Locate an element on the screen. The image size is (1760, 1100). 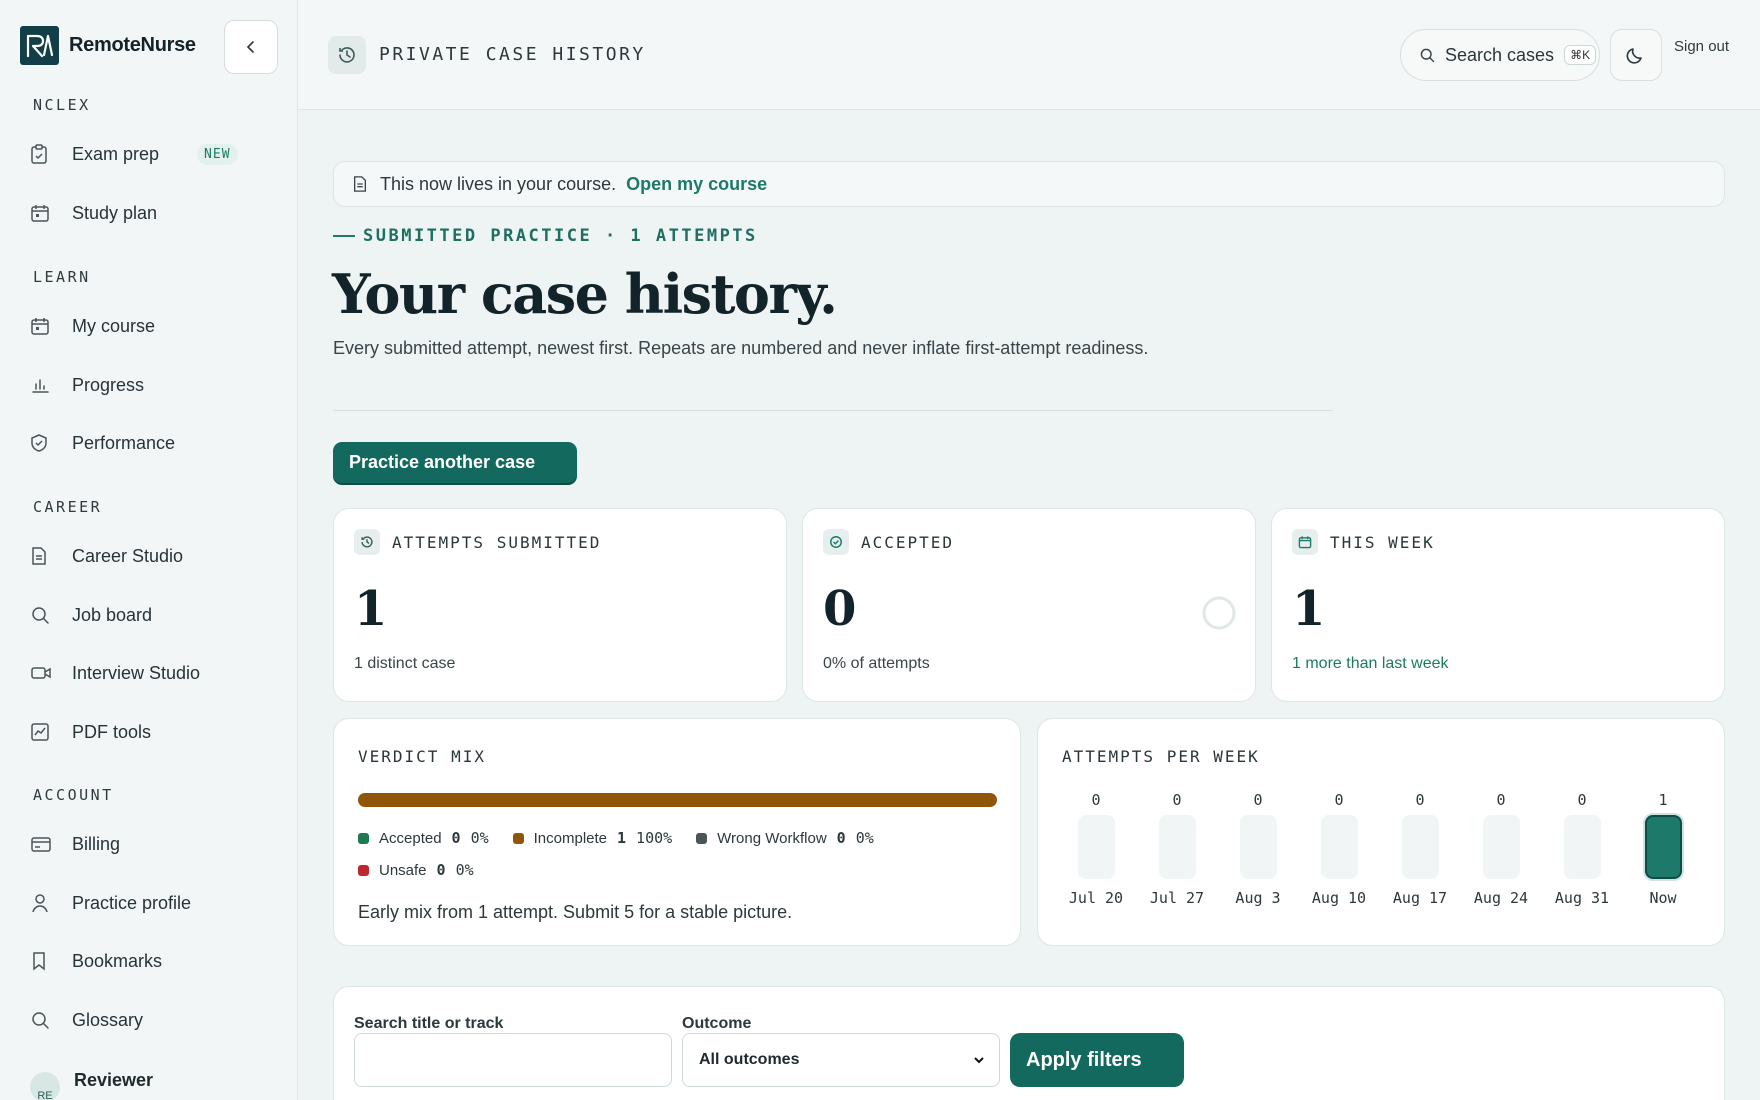
sidebar-item-interview-studio: Interview Studio is located at coordinates (150, 673).